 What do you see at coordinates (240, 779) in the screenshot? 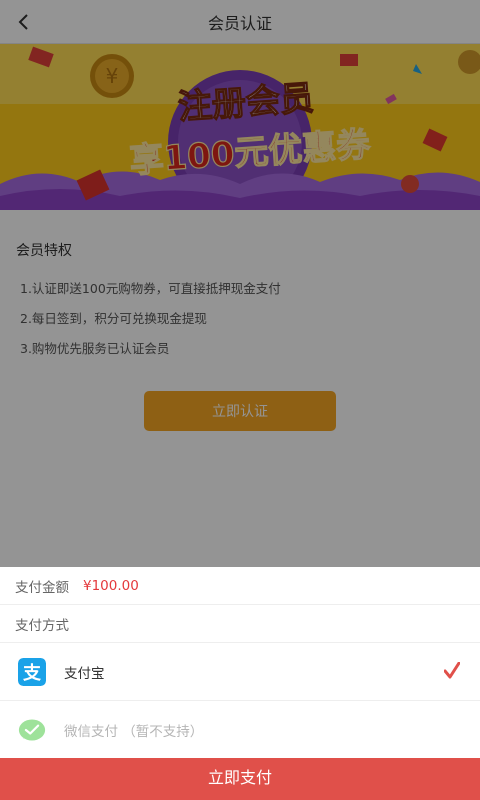
I see `pay-now-button: 立即支付` at bounding box center [240, 779].